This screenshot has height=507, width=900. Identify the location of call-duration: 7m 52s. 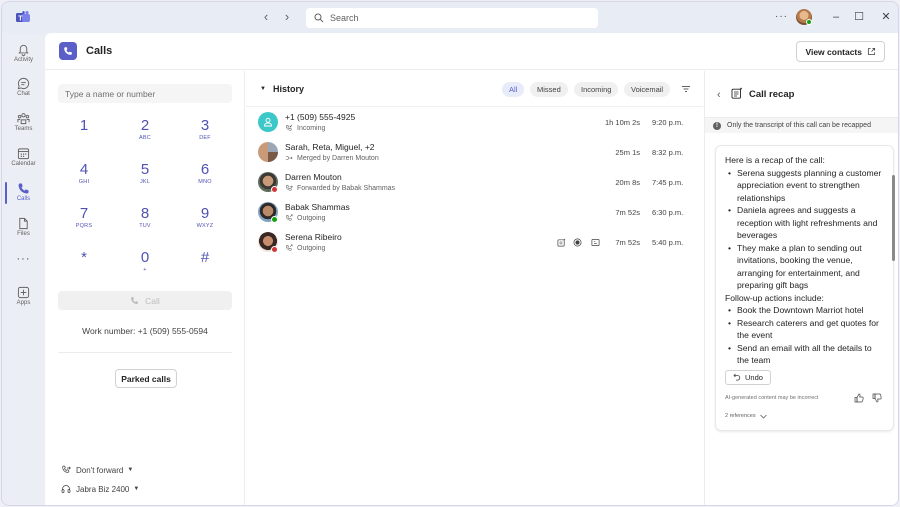
(627, 242).